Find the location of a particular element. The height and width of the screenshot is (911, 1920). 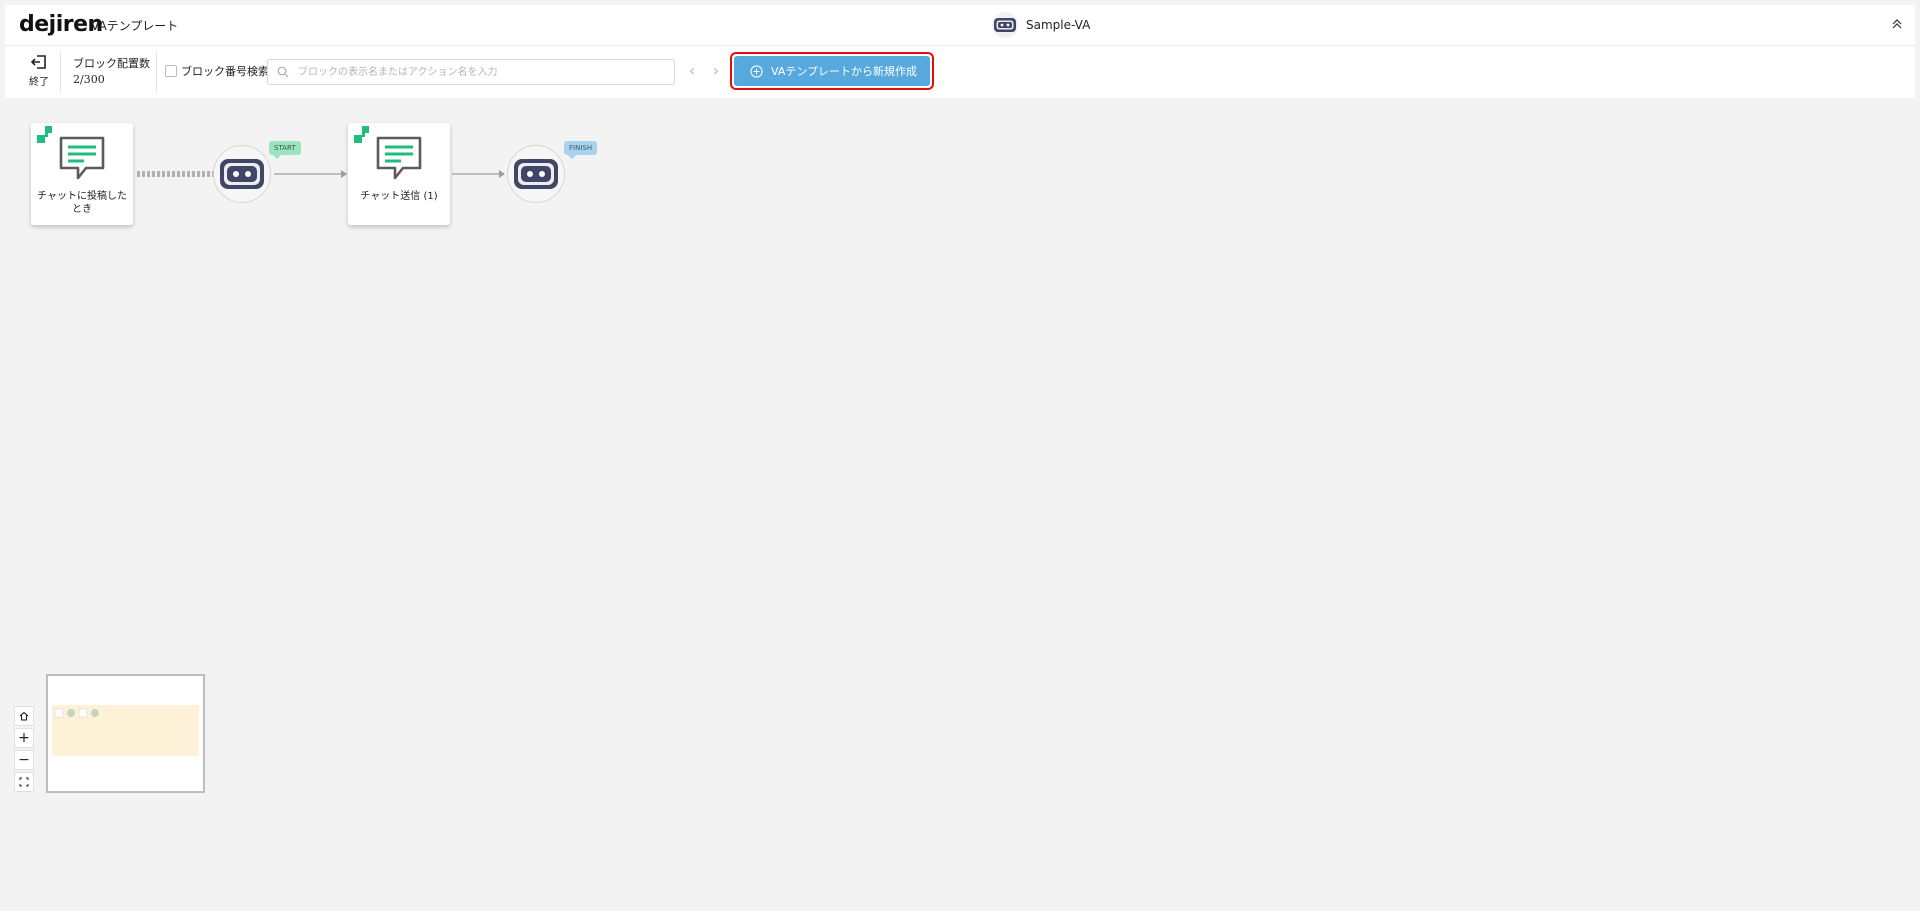

home-icon is located at coordinates (24, 716).